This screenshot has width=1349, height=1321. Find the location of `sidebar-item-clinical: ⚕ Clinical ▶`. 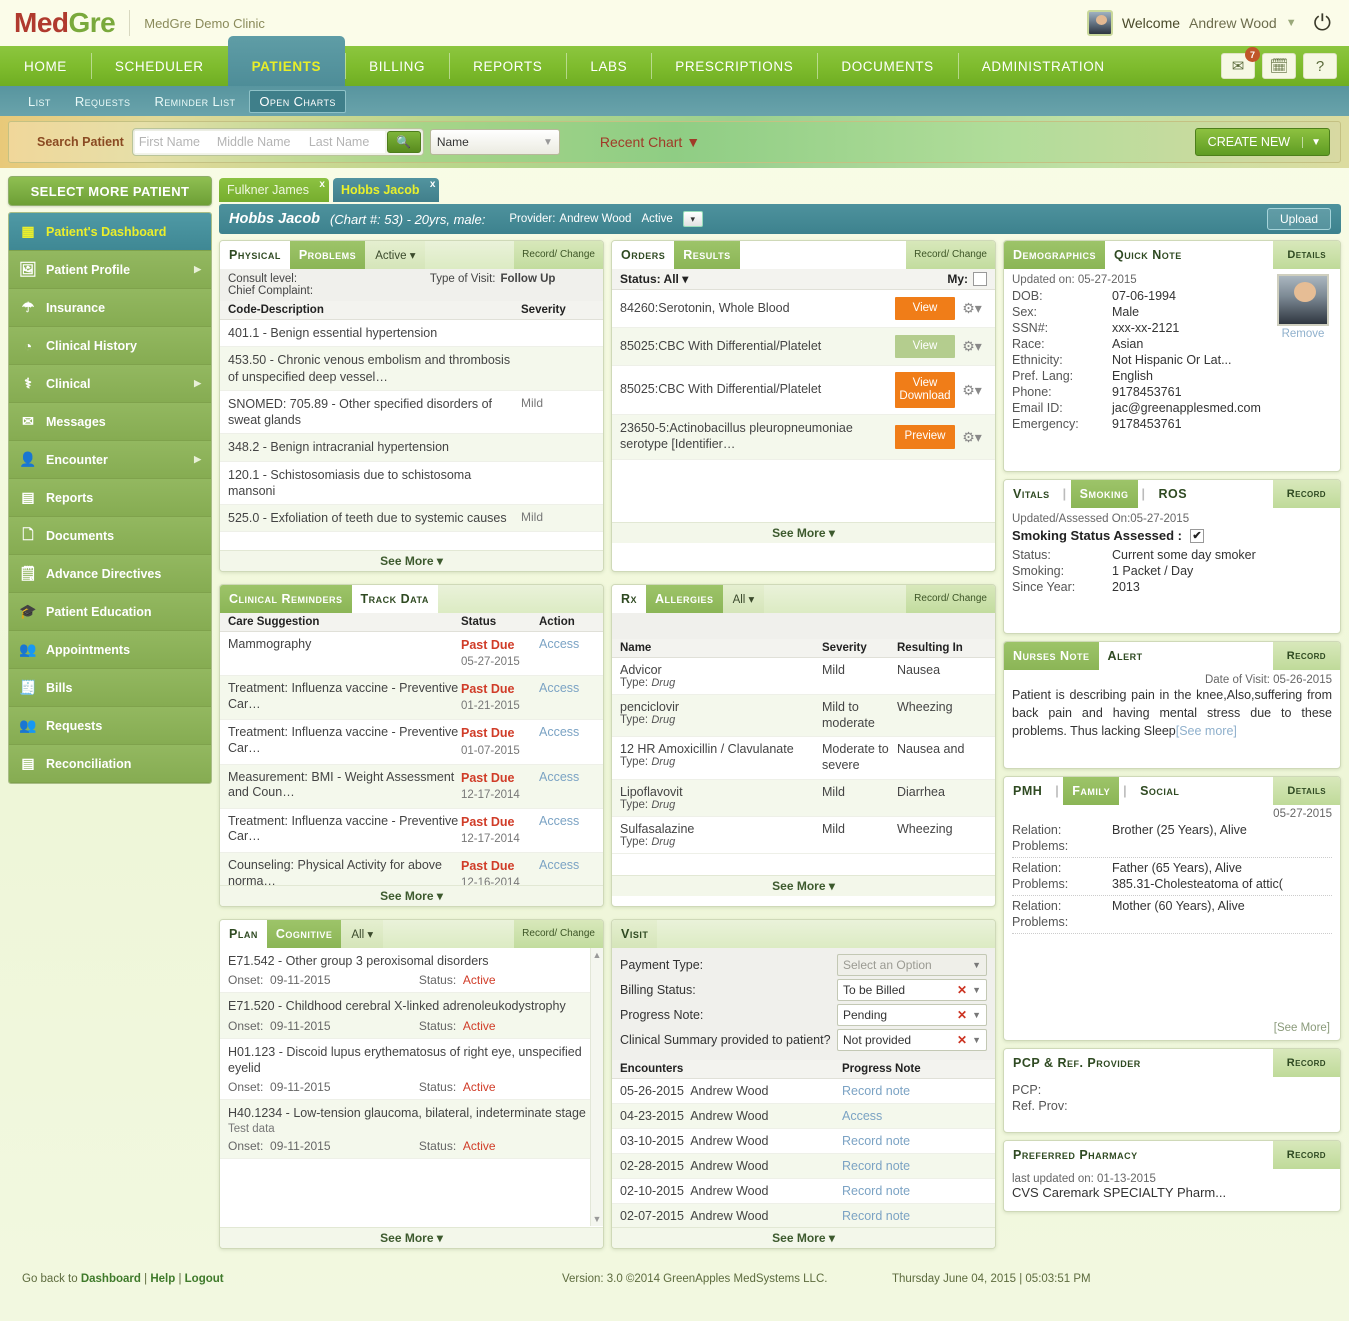

sidebar-item-clinical: ⚕ Clinical ▶ is located at coordinates (110, 384).